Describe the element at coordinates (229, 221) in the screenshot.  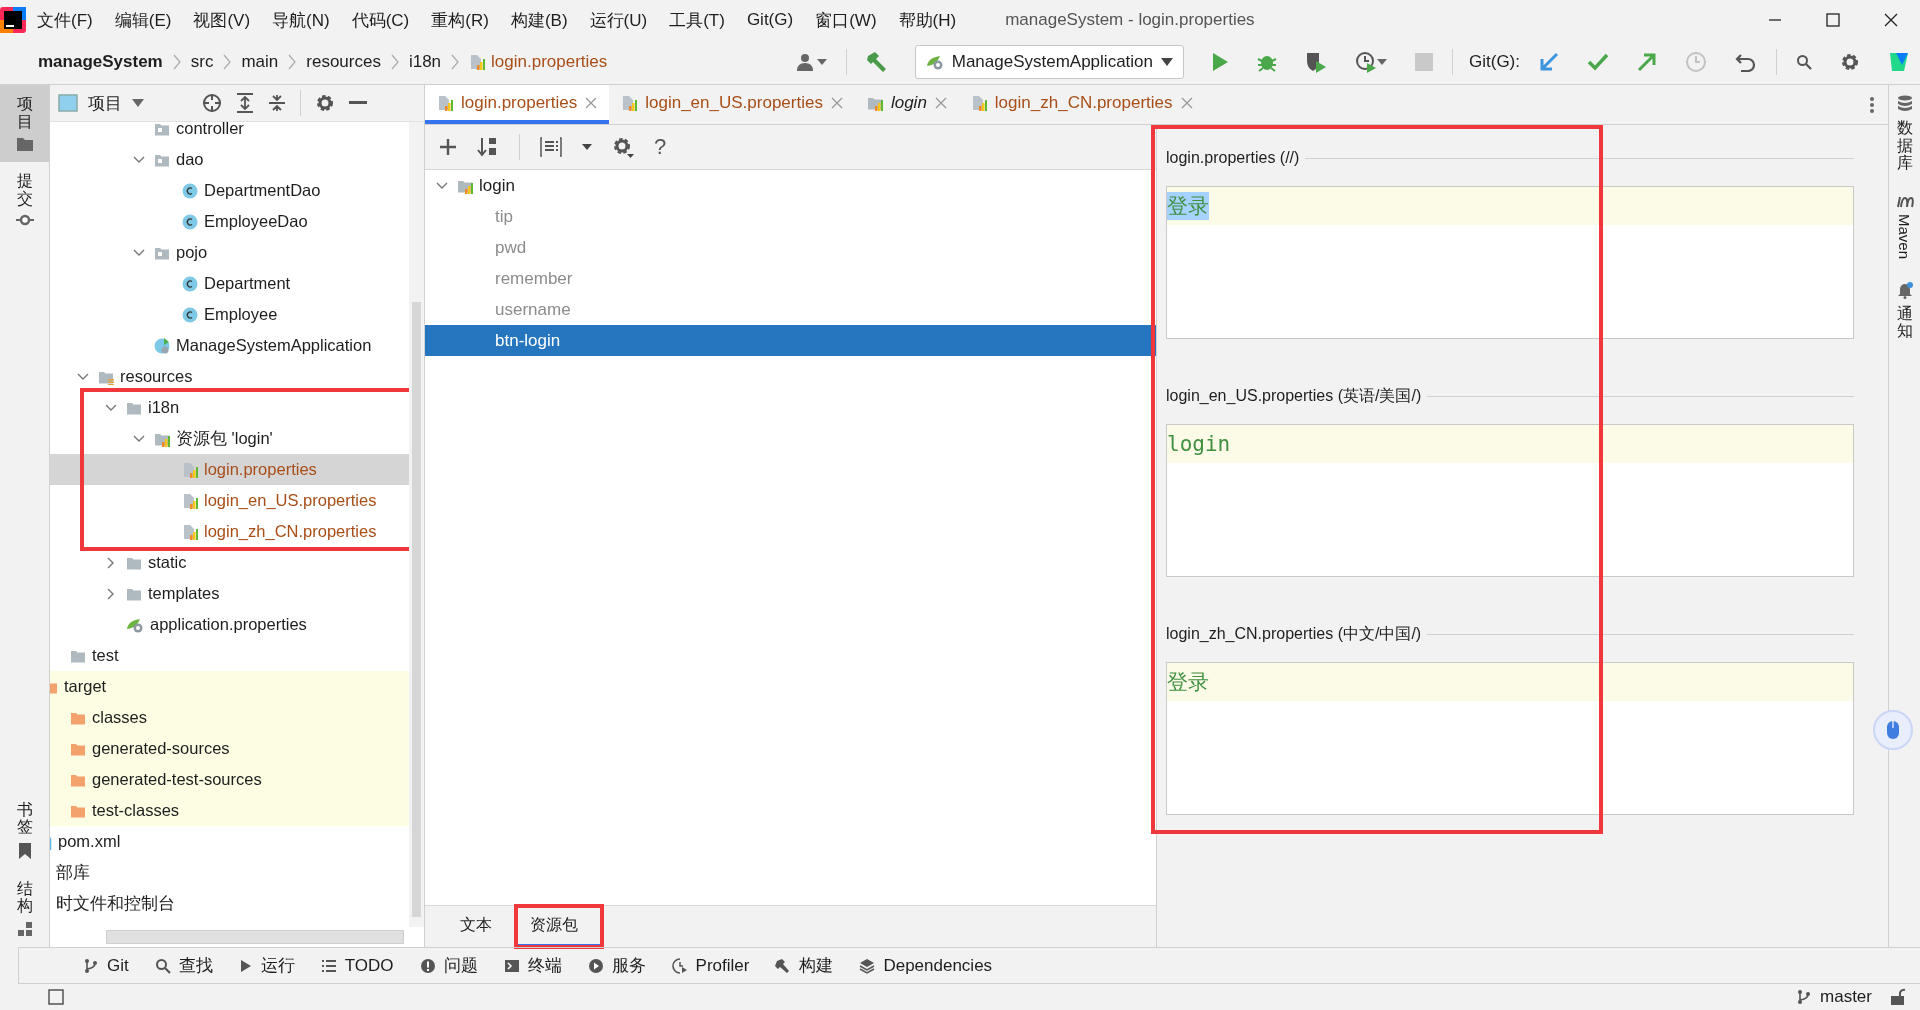
I see `tree-item: EmployeeDao` at that location.